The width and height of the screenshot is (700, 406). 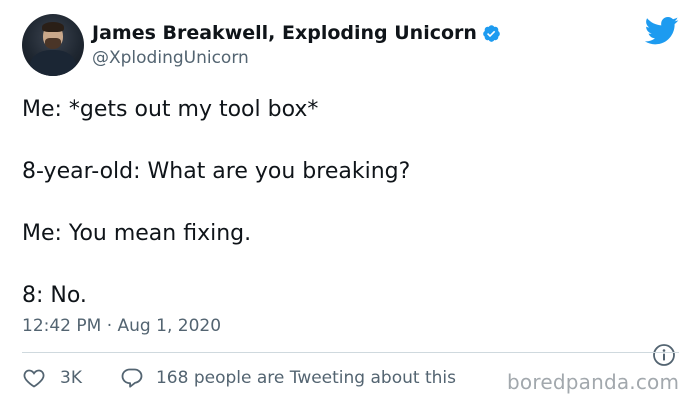 I want to click on verified-badge-icon, so click(x=491, y=33).